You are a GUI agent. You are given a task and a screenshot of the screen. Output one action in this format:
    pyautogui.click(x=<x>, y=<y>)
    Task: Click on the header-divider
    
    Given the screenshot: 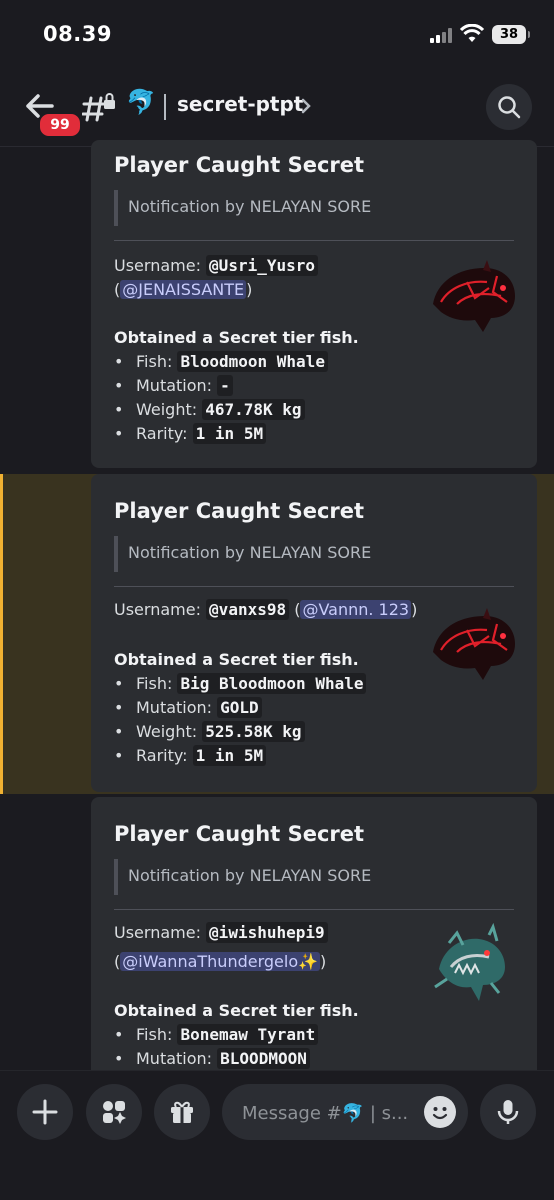 What is the action you would take?
    pyautogui.click(x=165, y=107)
    